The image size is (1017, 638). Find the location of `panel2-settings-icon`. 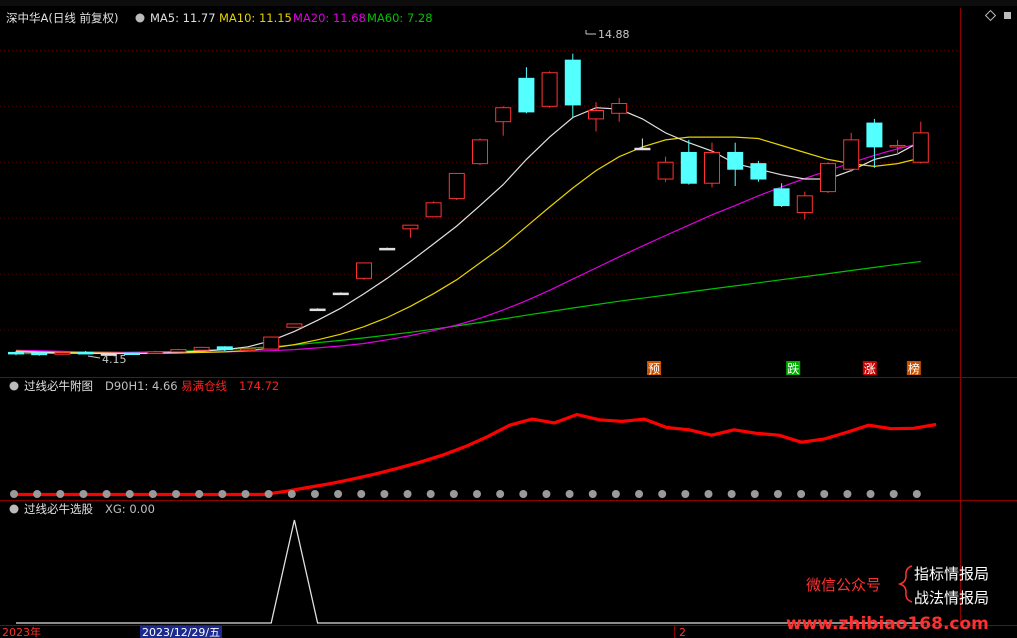

panel2-settings-icon is located at coordinates (14, 386).